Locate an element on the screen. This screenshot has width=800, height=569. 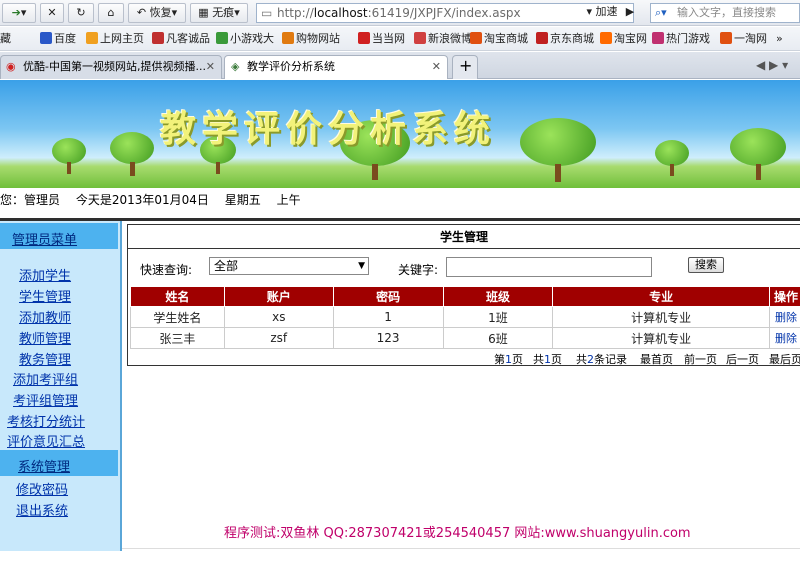
search-placeholder: 输入文字，直接搜索 is located at coordinates (726, 12).